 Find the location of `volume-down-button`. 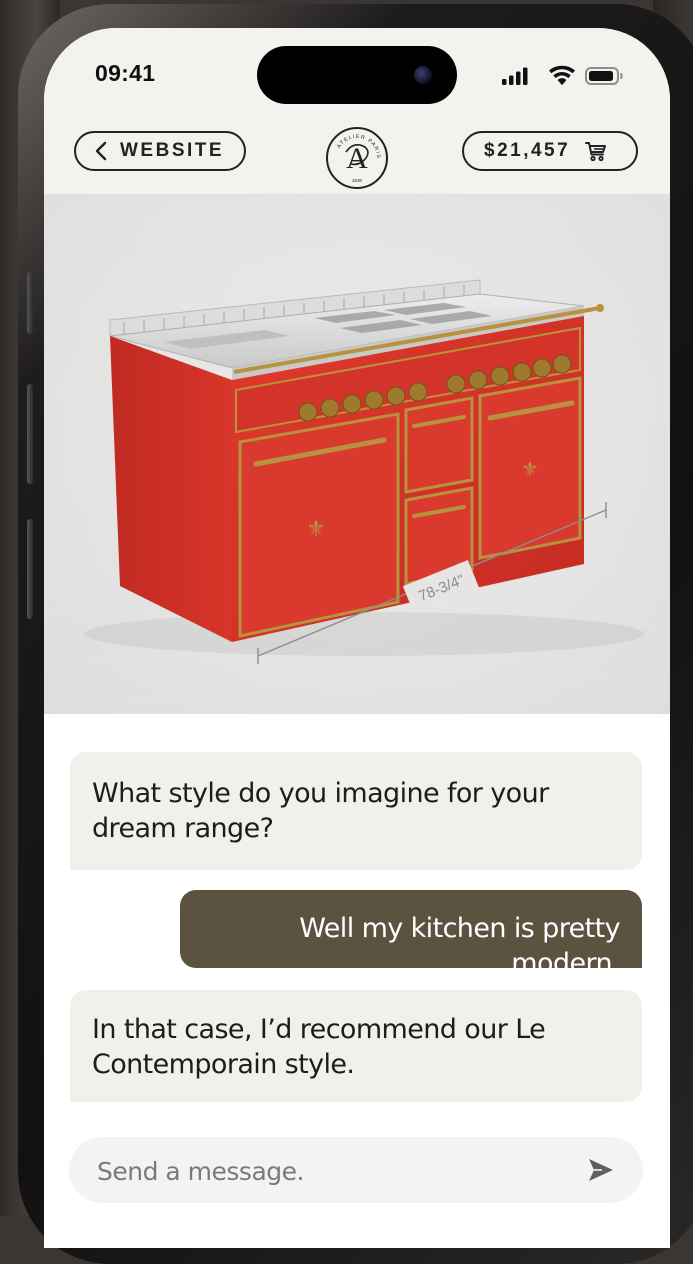

volume-down-button is located at coordinates (30, 569).